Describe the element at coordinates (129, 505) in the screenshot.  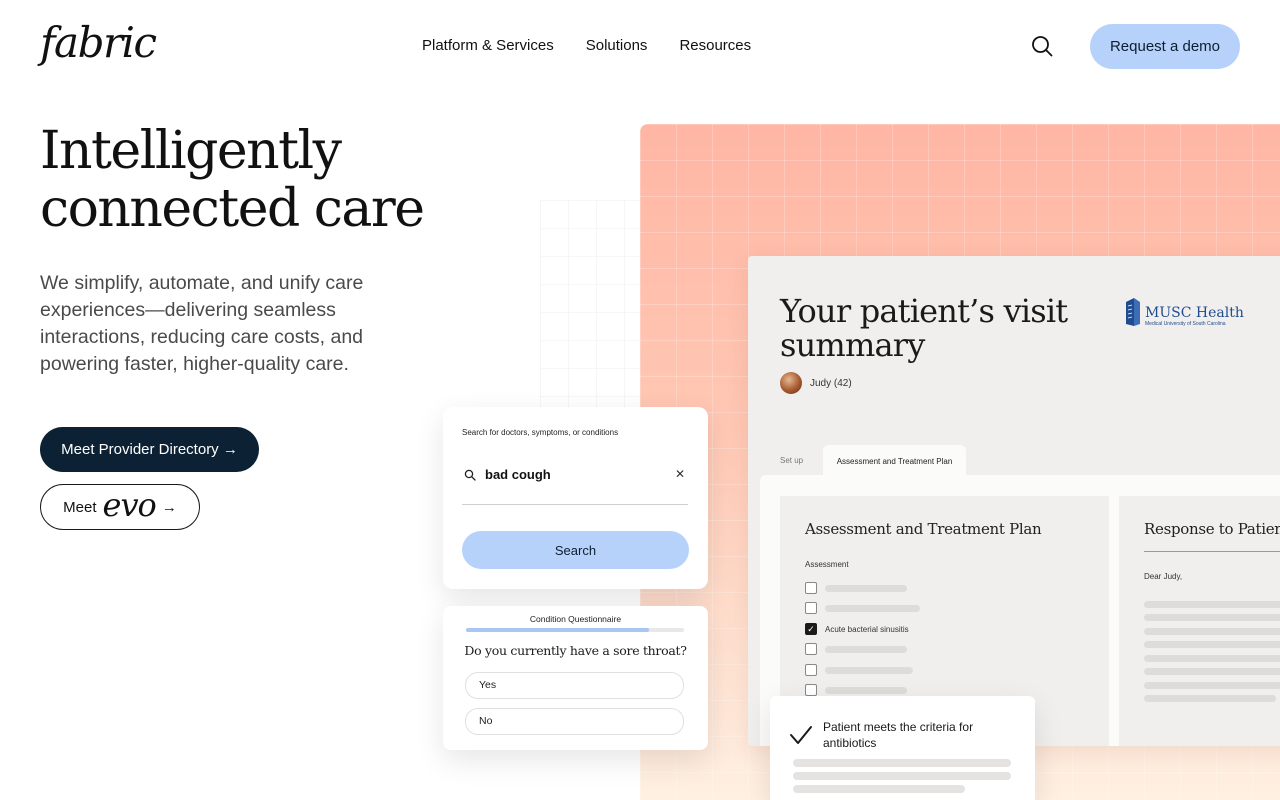
I see `evo-wordmark: evo` at that location.